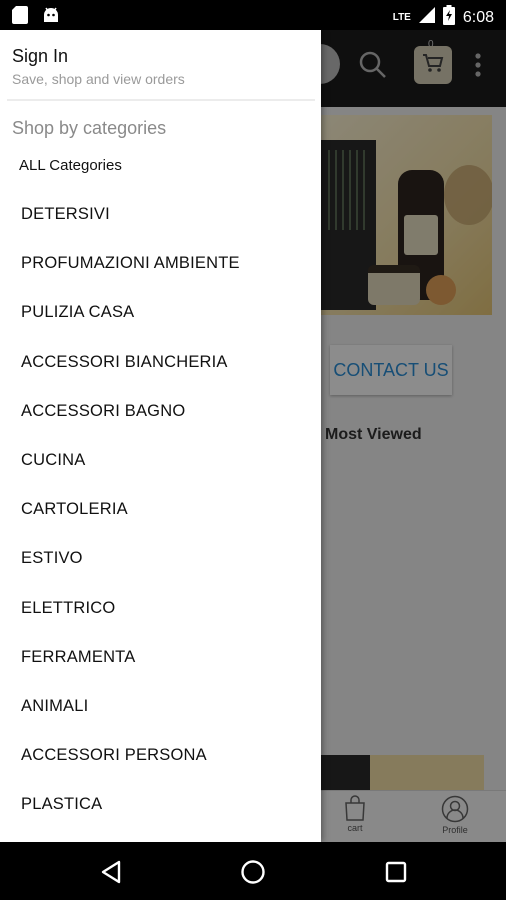  I want to click on category-item-cartoleria: CARTOLERIA, so click(160, 509).